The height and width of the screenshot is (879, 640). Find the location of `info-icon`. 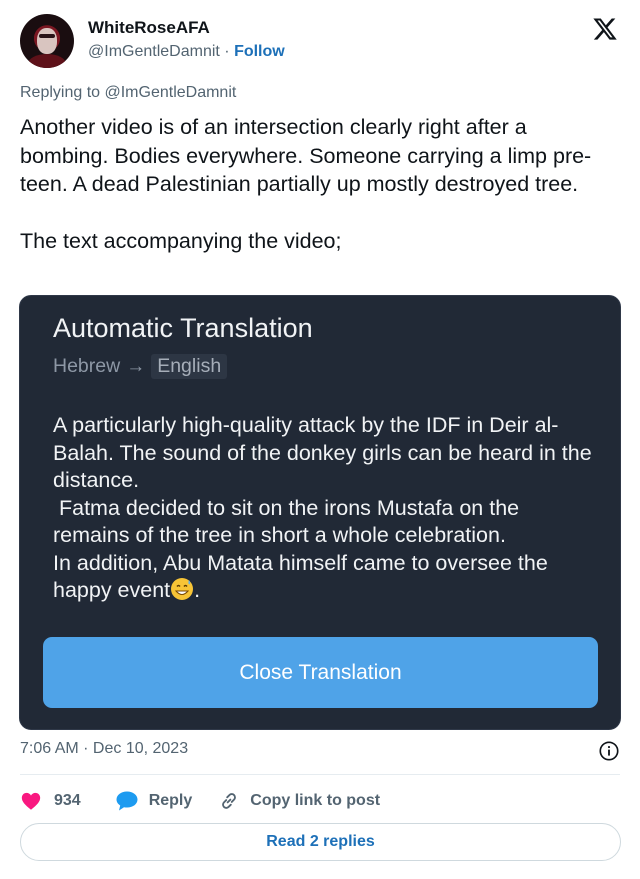

info-icon is located at coordinates (609, 751).